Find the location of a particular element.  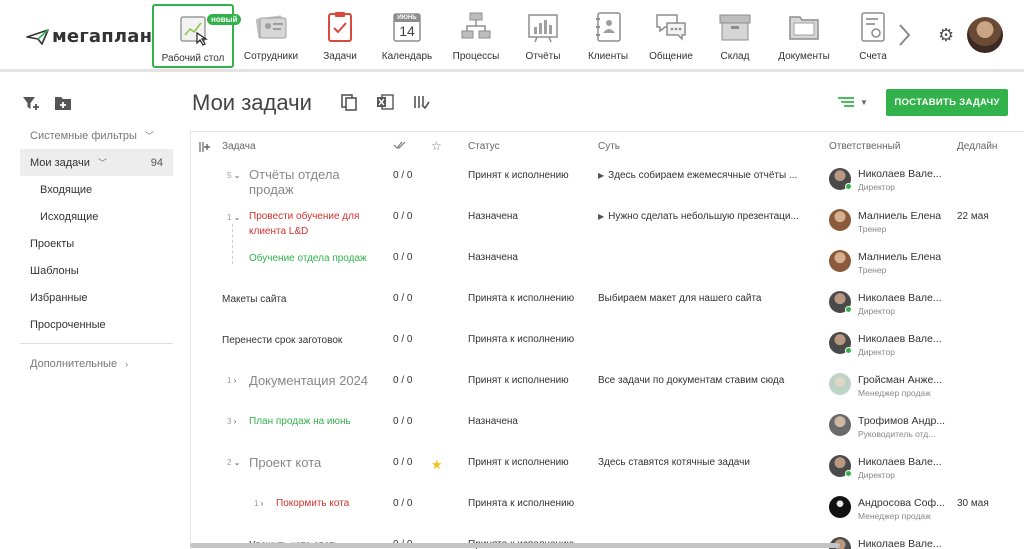

person-role: Менеджер продаж is located at coordinates (894, 393).